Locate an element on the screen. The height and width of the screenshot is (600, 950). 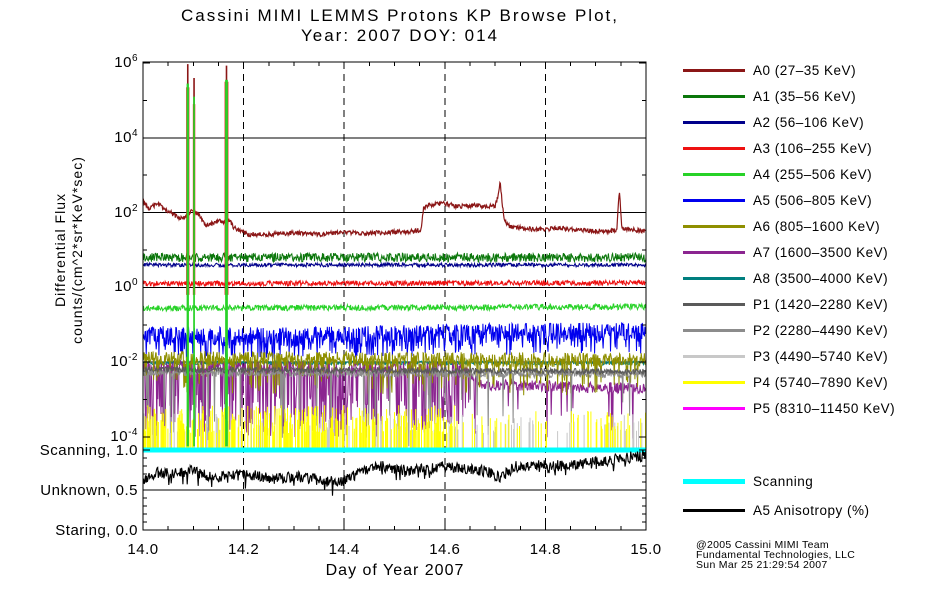
legend-item-a2: A2 (56–106 KeV) is located at coordinates (773, 122).